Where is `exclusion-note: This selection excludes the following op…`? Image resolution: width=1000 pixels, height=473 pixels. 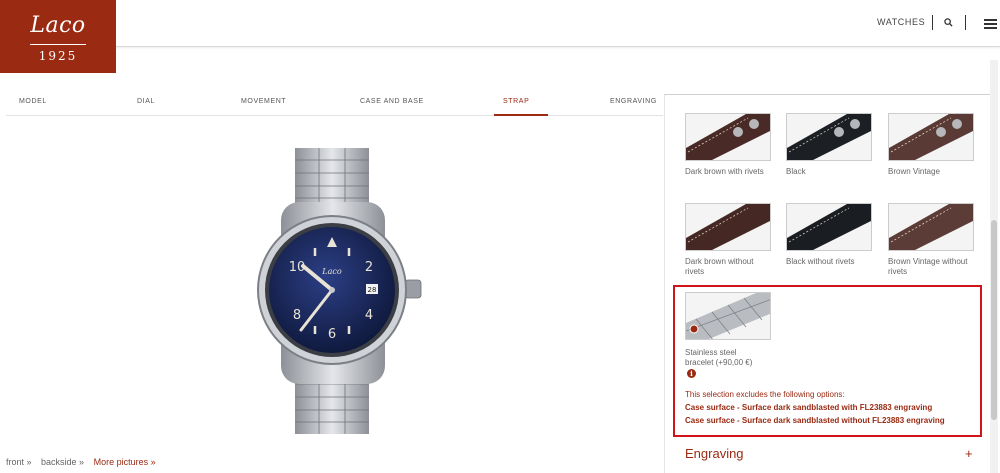 exclusion-note: This selection excludes the following op… is located at coordinates (765, 394).